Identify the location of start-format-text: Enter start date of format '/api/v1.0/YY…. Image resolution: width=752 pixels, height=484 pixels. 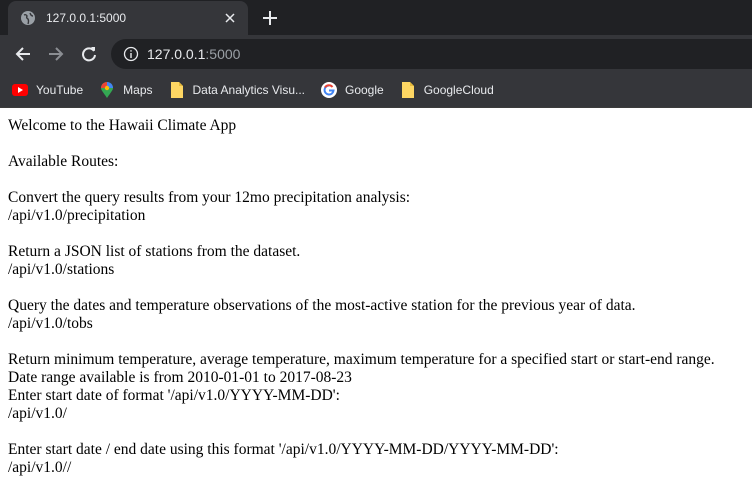
(174, 395).